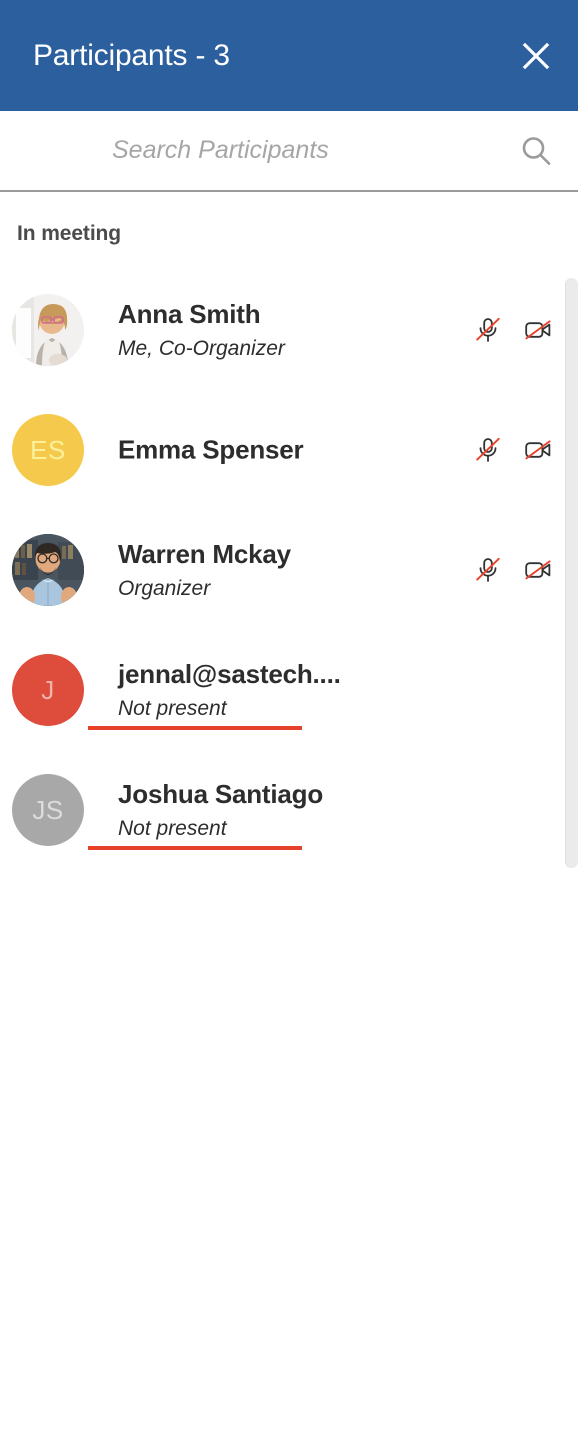 This screenshot has height=1446, width=578. Describe the element at coordinates (268, 814) in the screenshot. I see `participant-info: Joshua Santiago Not present` at that location.